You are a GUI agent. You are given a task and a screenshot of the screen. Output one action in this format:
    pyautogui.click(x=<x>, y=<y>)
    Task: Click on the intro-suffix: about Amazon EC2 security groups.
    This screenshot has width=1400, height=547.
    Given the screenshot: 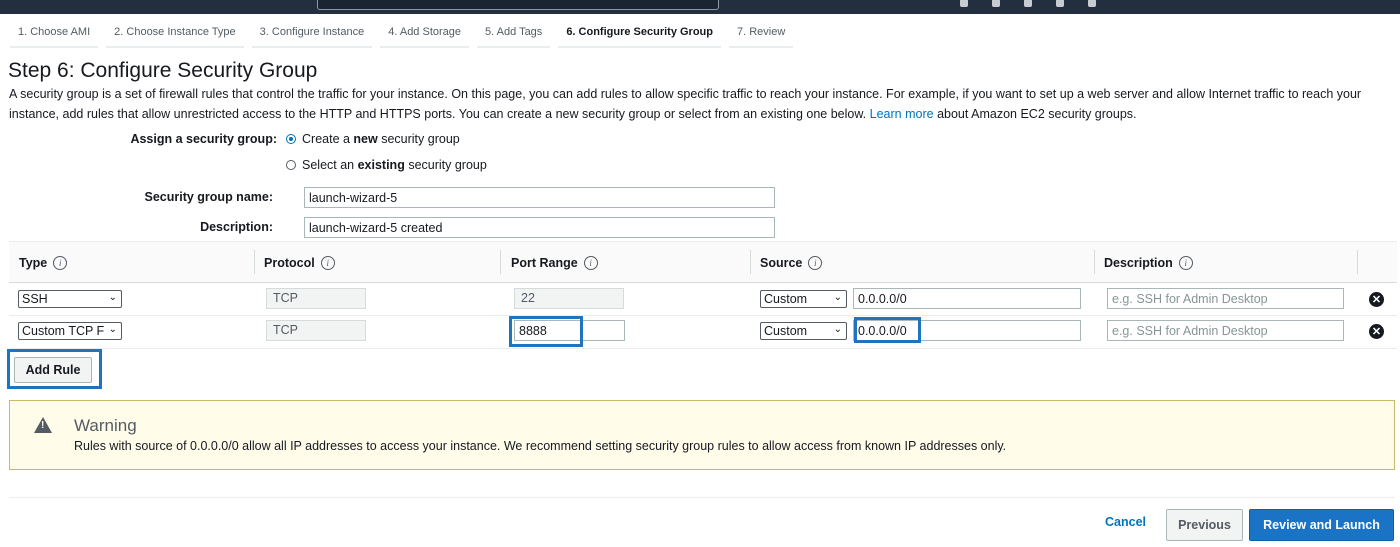 What is the action you would take?
    pyautogui.click(x=1037, y=113)
    